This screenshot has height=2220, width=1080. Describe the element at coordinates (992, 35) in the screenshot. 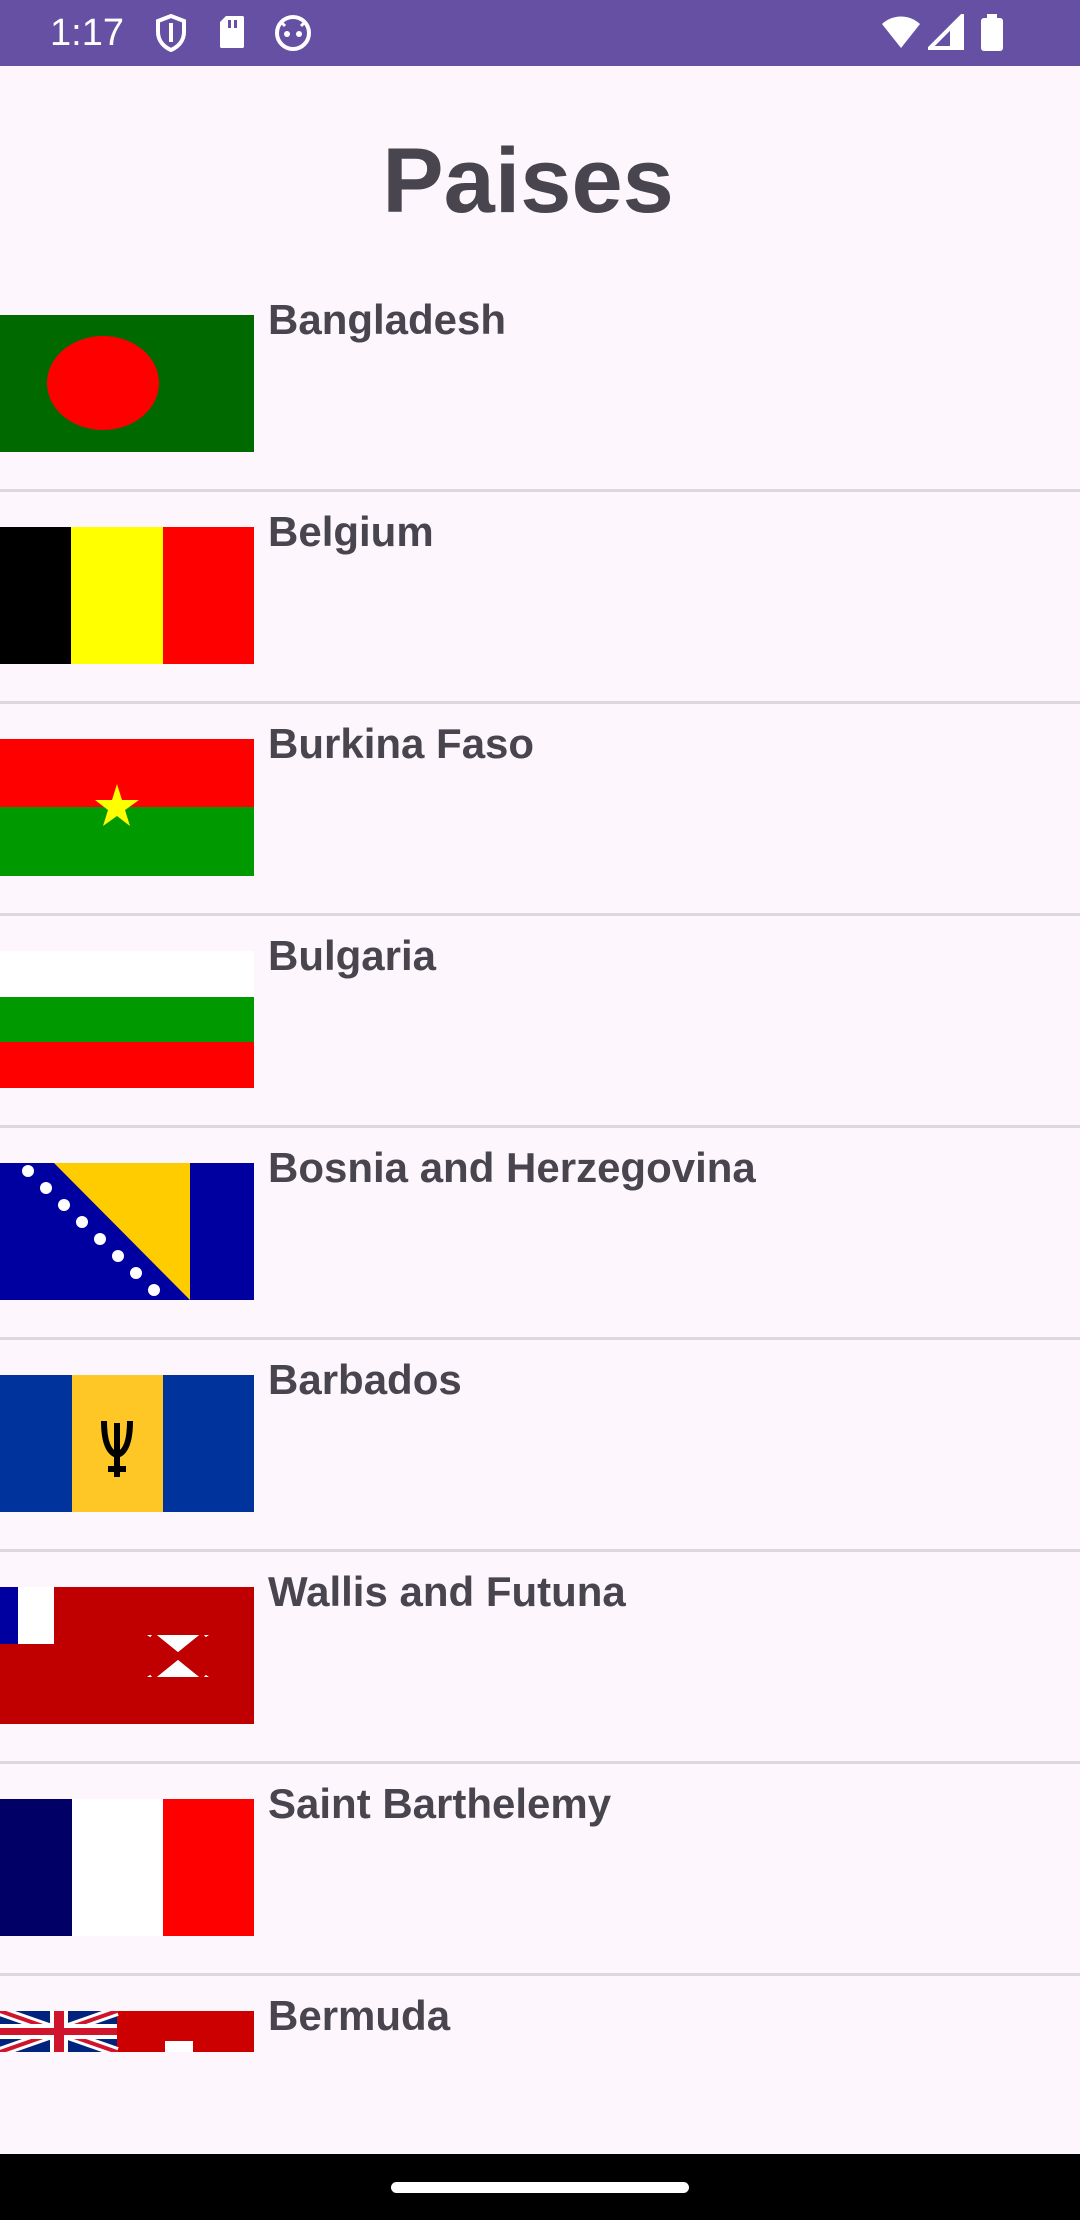

I see `battery-icon` at that location.